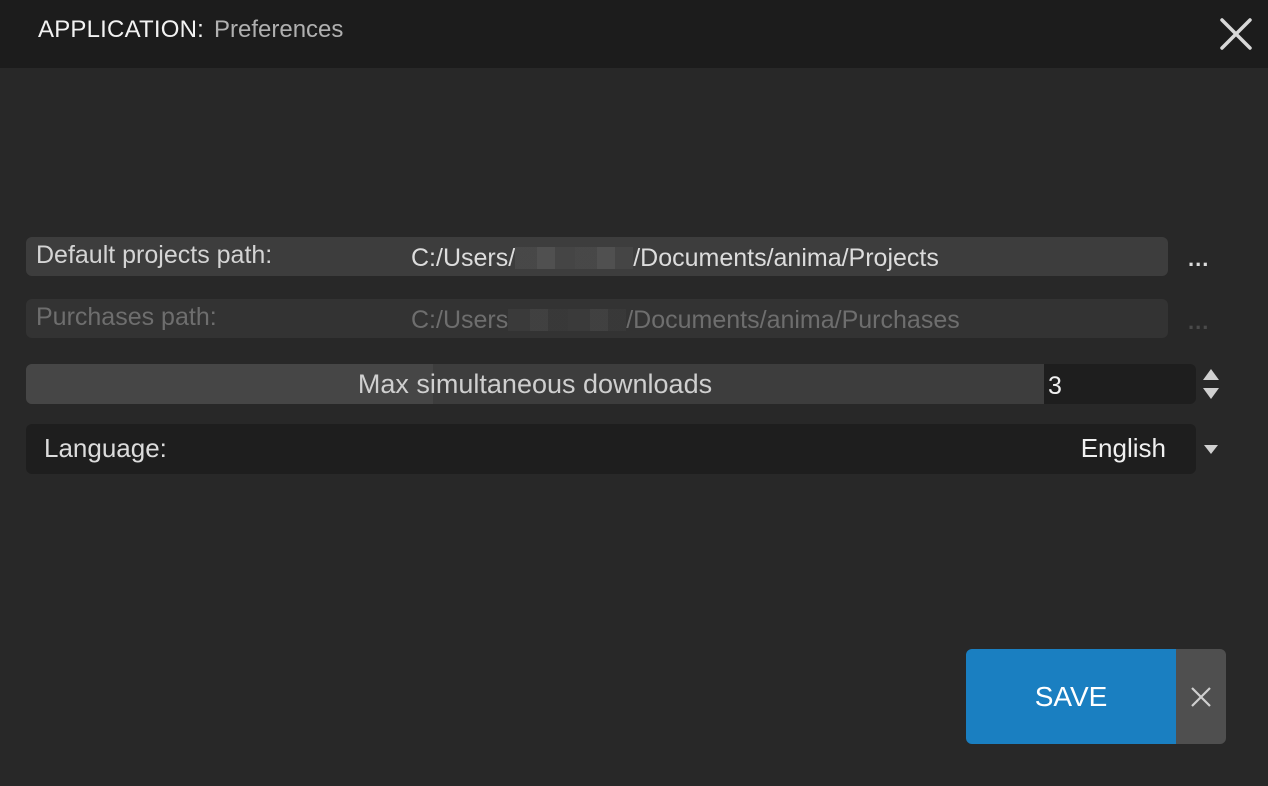 This screenshot has width=1268, height=786. Describe the element at coordinates (1120, 384) in the screenshot. I see `max-downloads-input: 3` at that location.